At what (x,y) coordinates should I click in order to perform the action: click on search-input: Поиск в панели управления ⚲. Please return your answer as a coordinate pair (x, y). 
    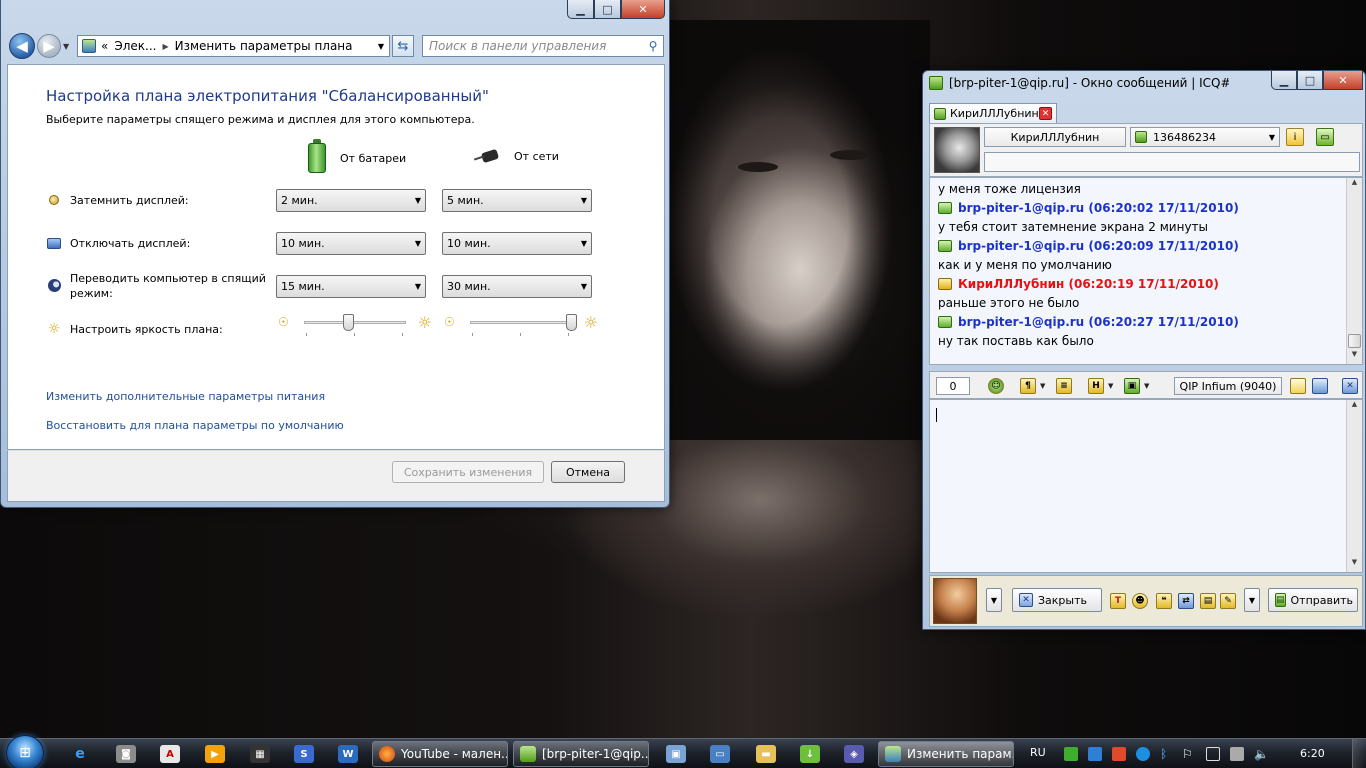
    Looking at the image, I should click on (543, 46).